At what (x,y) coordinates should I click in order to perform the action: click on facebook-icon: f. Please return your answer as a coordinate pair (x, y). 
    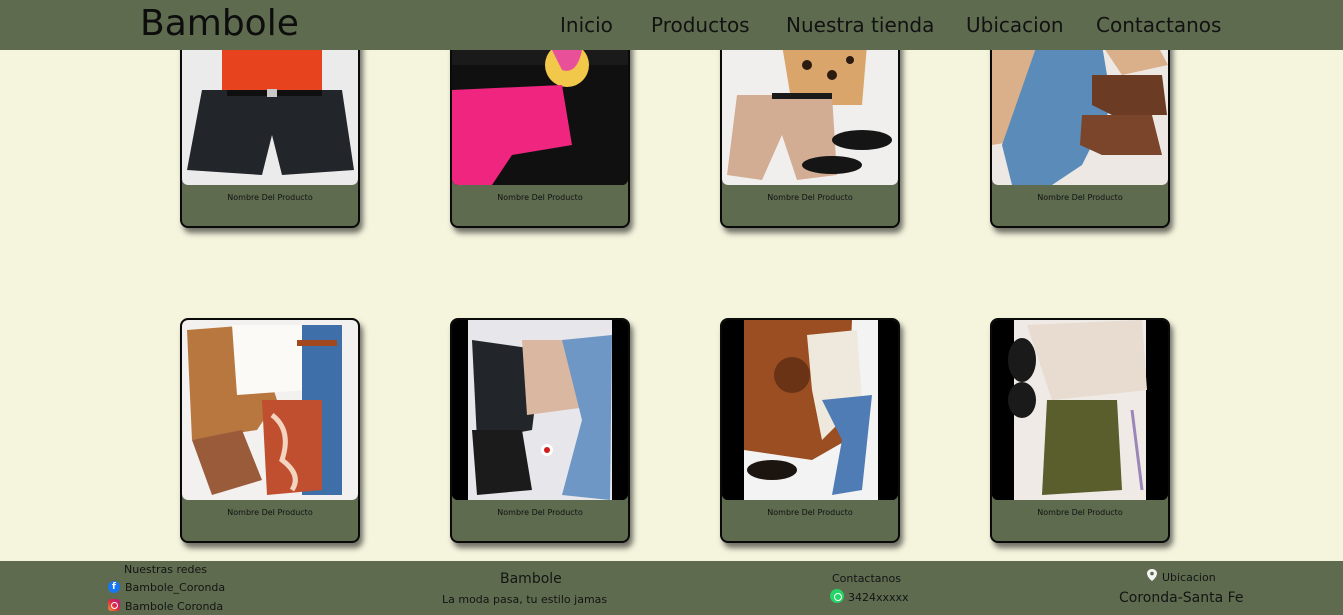
    Looking at the image, I should click on (114, 587).